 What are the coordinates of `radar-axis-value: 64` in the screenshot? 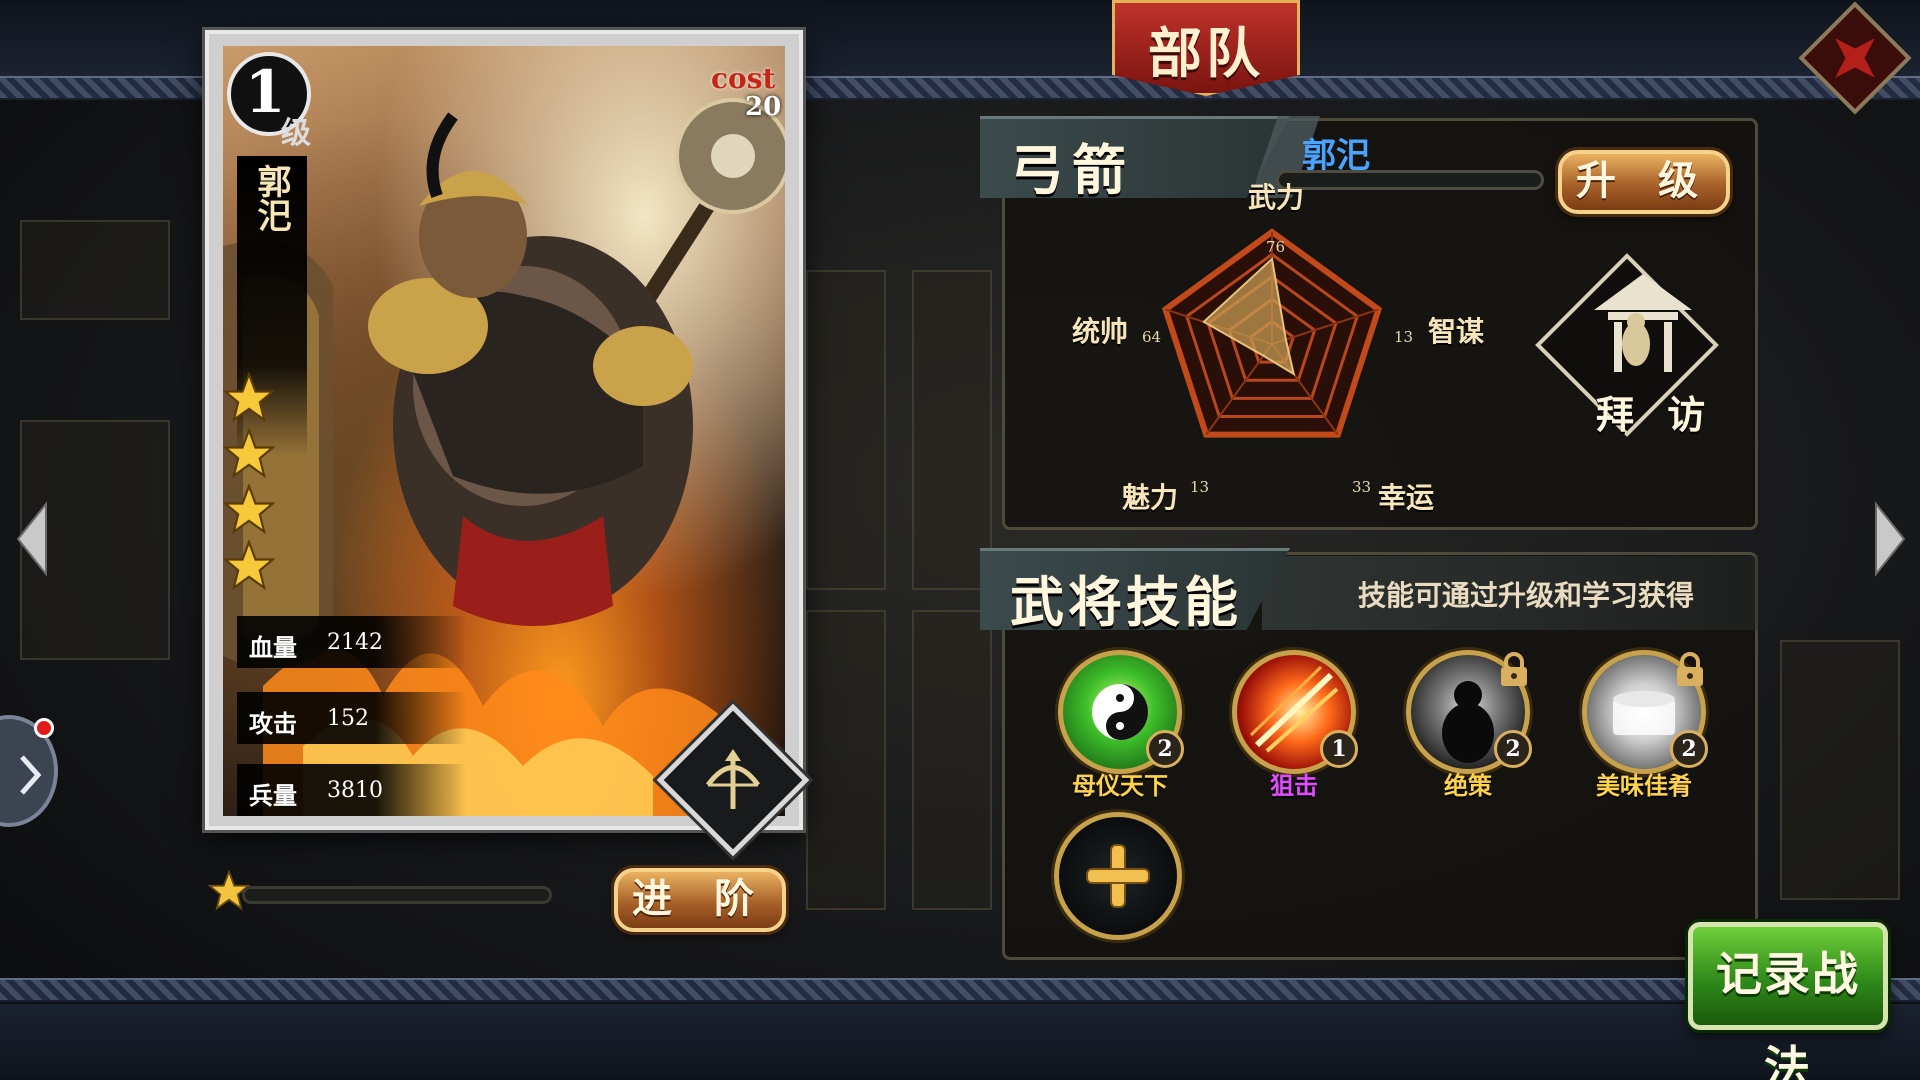 It's located at (1152, 337).